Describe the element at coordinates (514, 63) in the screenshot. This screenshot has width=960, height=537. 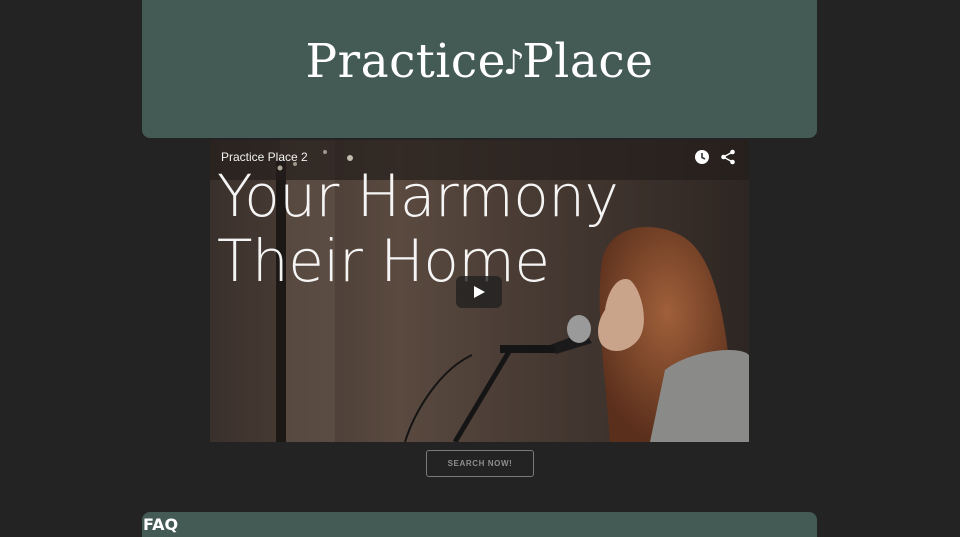
I see `music-note-icon: ♪` at that location.